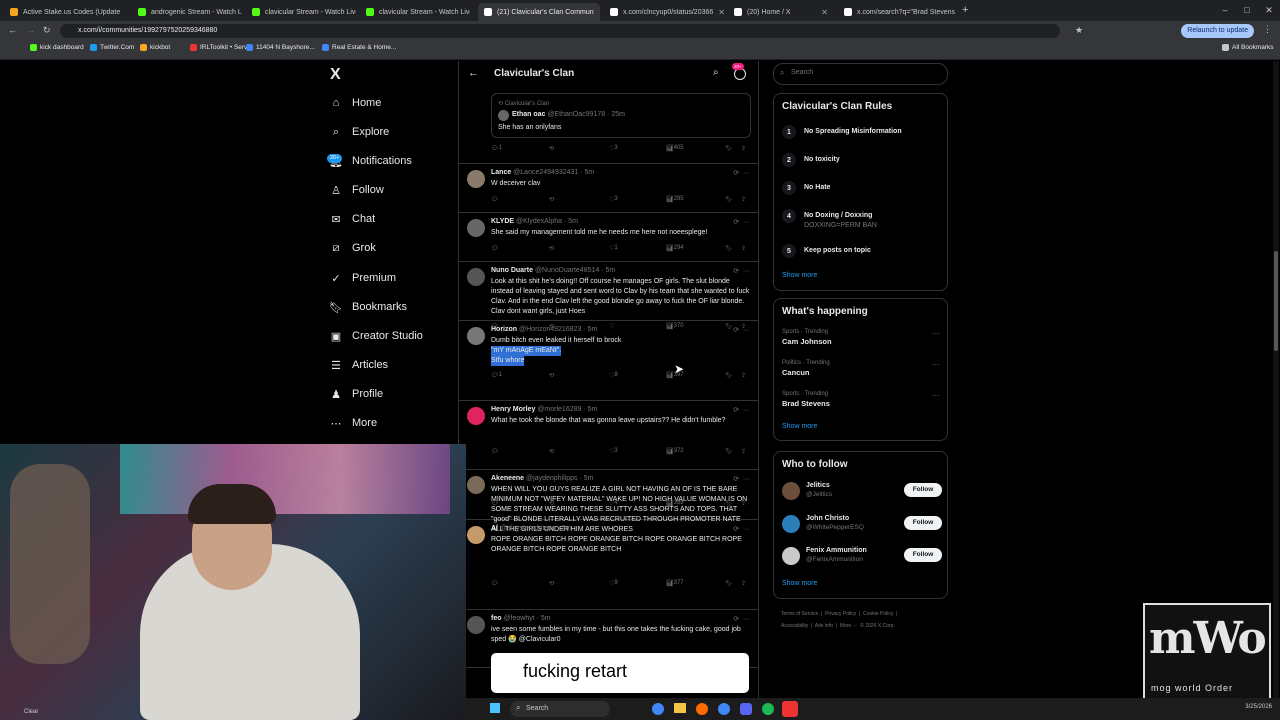 Image resolution: width=1280 pixels, height=720 pixels. I want to click on follow-suggestion: Jelitics @Jelitics Follow, so click(862, 491).